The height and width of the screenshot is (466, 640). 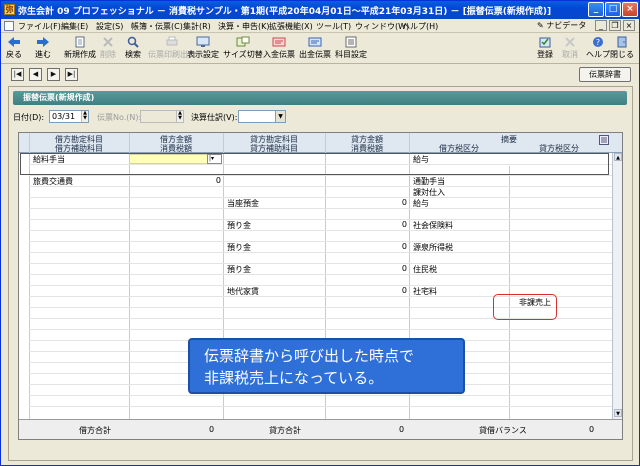 What do you see at coordinates (29, 117) in the screenshot?
I see `date-label: 日付(D):` at bounding box center [29, 117].